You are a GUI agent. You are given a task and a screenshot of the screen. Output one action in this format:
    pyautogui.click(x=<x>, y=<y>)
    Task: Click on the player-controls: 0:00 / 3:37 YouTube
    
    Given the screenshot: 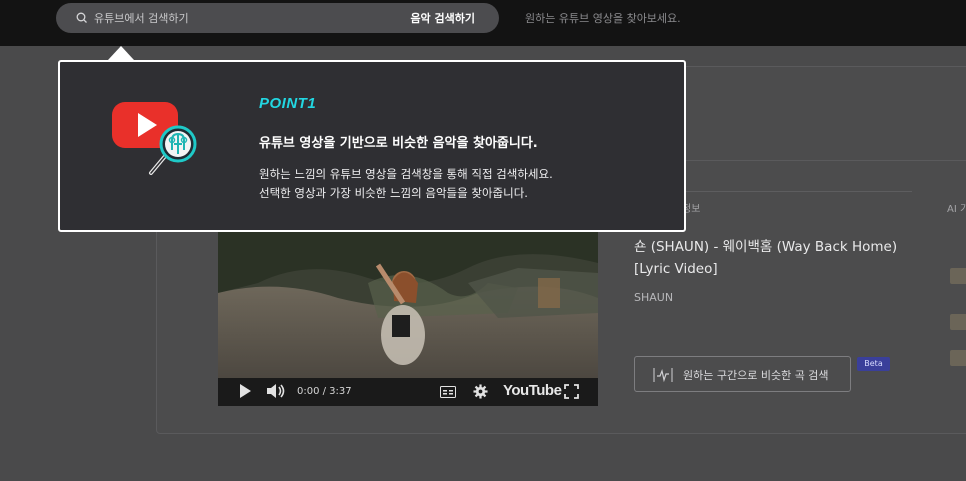 What is the action you would take?
    pyautogui.click(x=408, y=392)
    